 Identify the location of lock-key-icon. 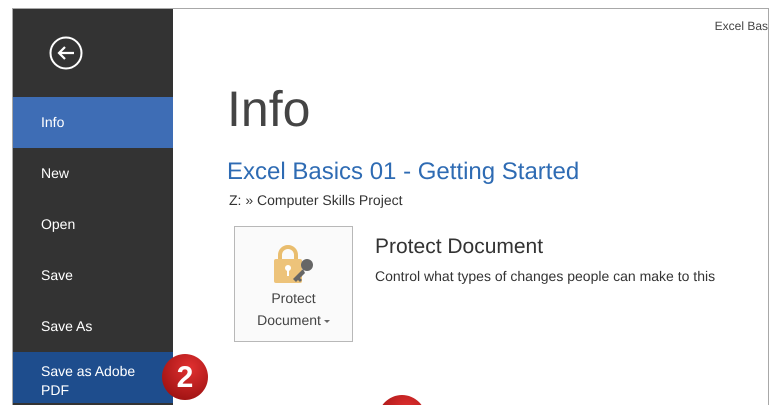
(293, 265).